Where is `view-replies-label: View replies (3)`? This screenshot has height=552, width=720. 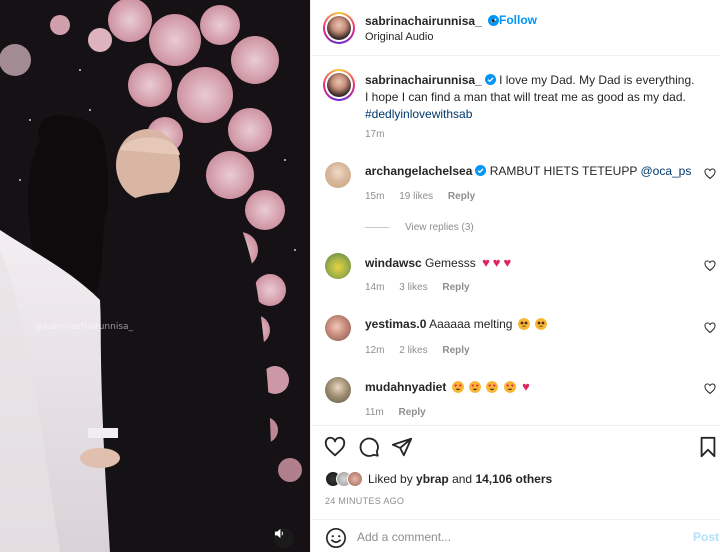 view-replies-label: View replies (3) is located at coordinates (439, 227).